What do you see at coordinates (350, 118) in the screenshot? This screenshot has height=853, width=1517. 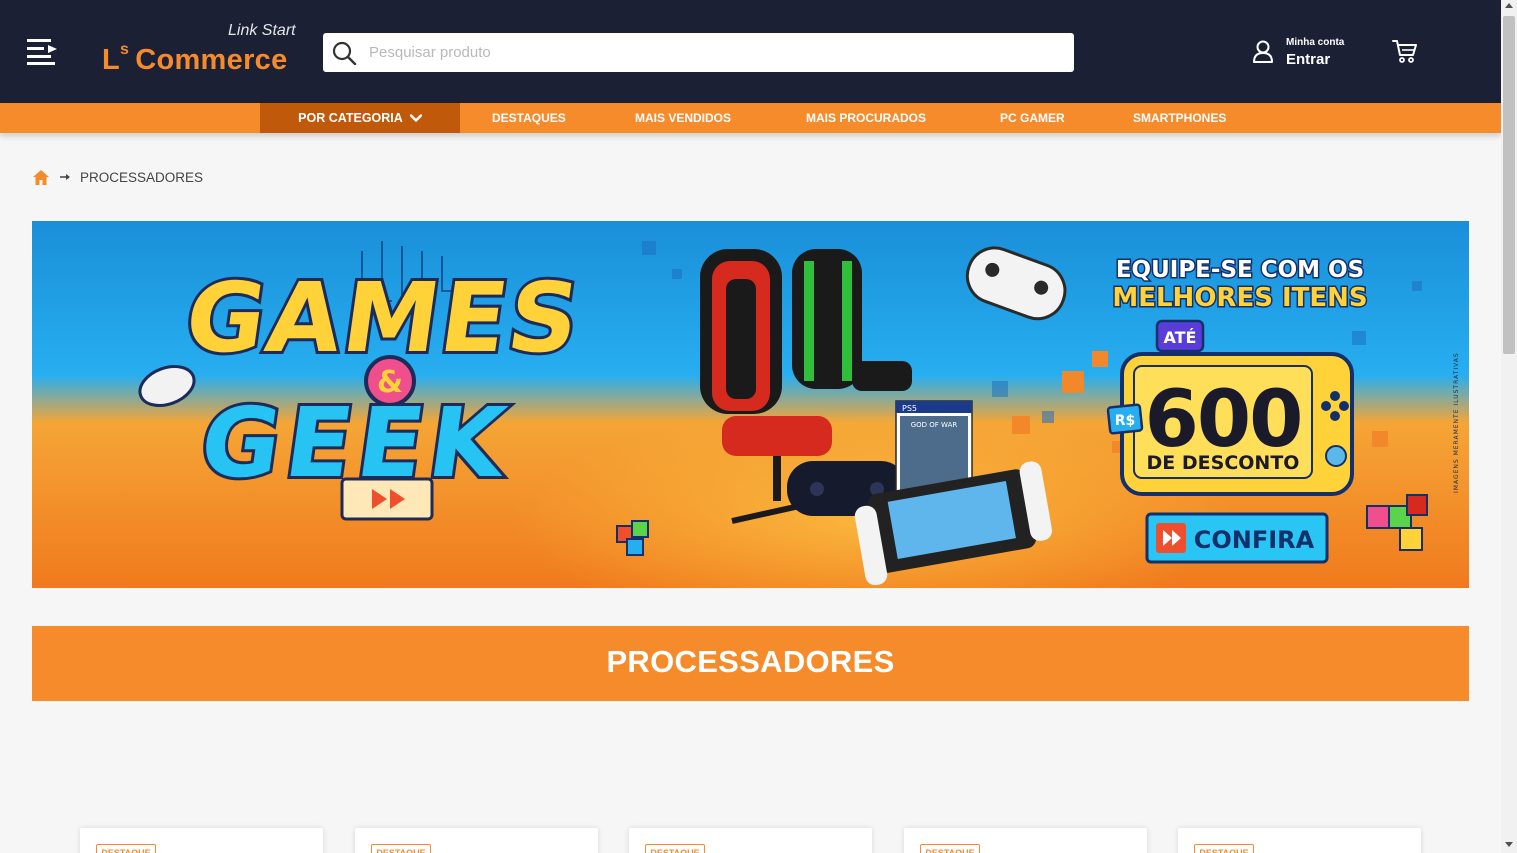 I see `nav-category-label: POR CATEGORIA` at bounding box center [350, 118].